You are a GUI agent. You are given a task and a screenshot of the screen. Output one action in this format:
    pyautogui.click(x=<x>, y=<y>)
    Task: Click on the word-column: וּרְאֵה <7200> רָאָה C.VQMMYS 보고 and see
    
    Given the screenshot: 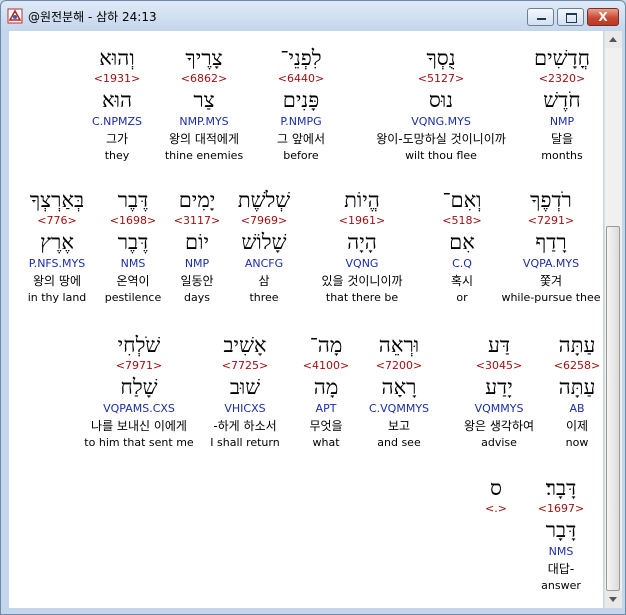 What is the action you would take?
    pyautogui.click(x=399, y=391)
    